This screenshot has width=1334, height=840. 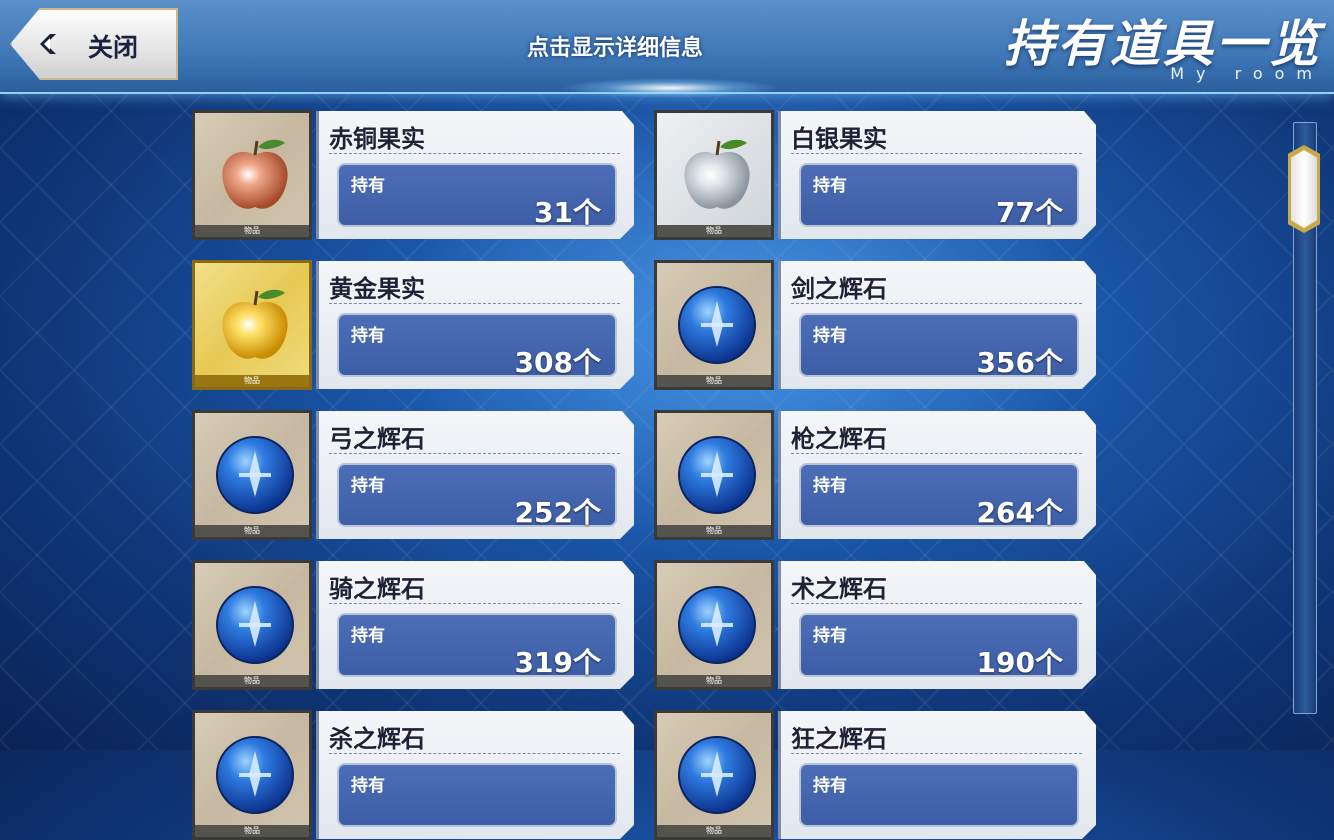 I want to click on item-name: 狂之辉石, so click(x=839, y=739).